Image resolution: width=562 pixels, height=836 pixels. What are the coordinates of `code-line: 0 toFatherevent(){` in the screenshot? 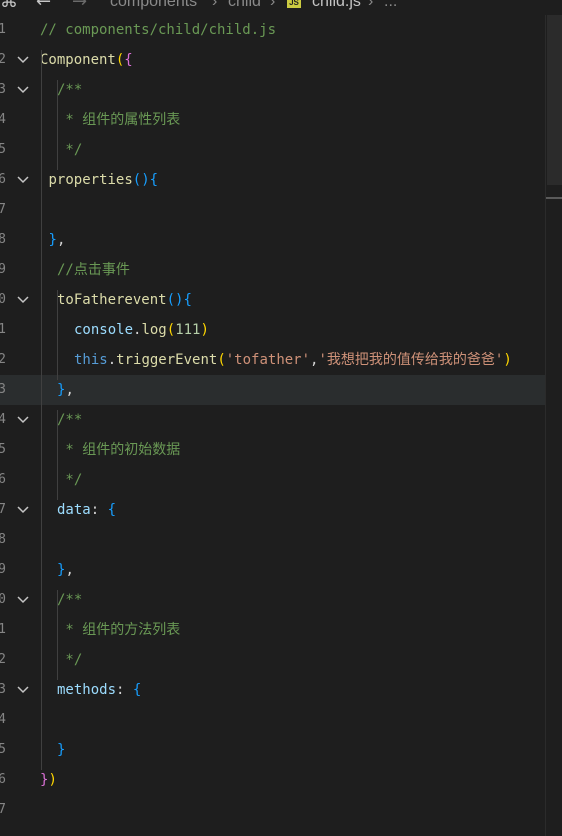 It's located at (272, 300).